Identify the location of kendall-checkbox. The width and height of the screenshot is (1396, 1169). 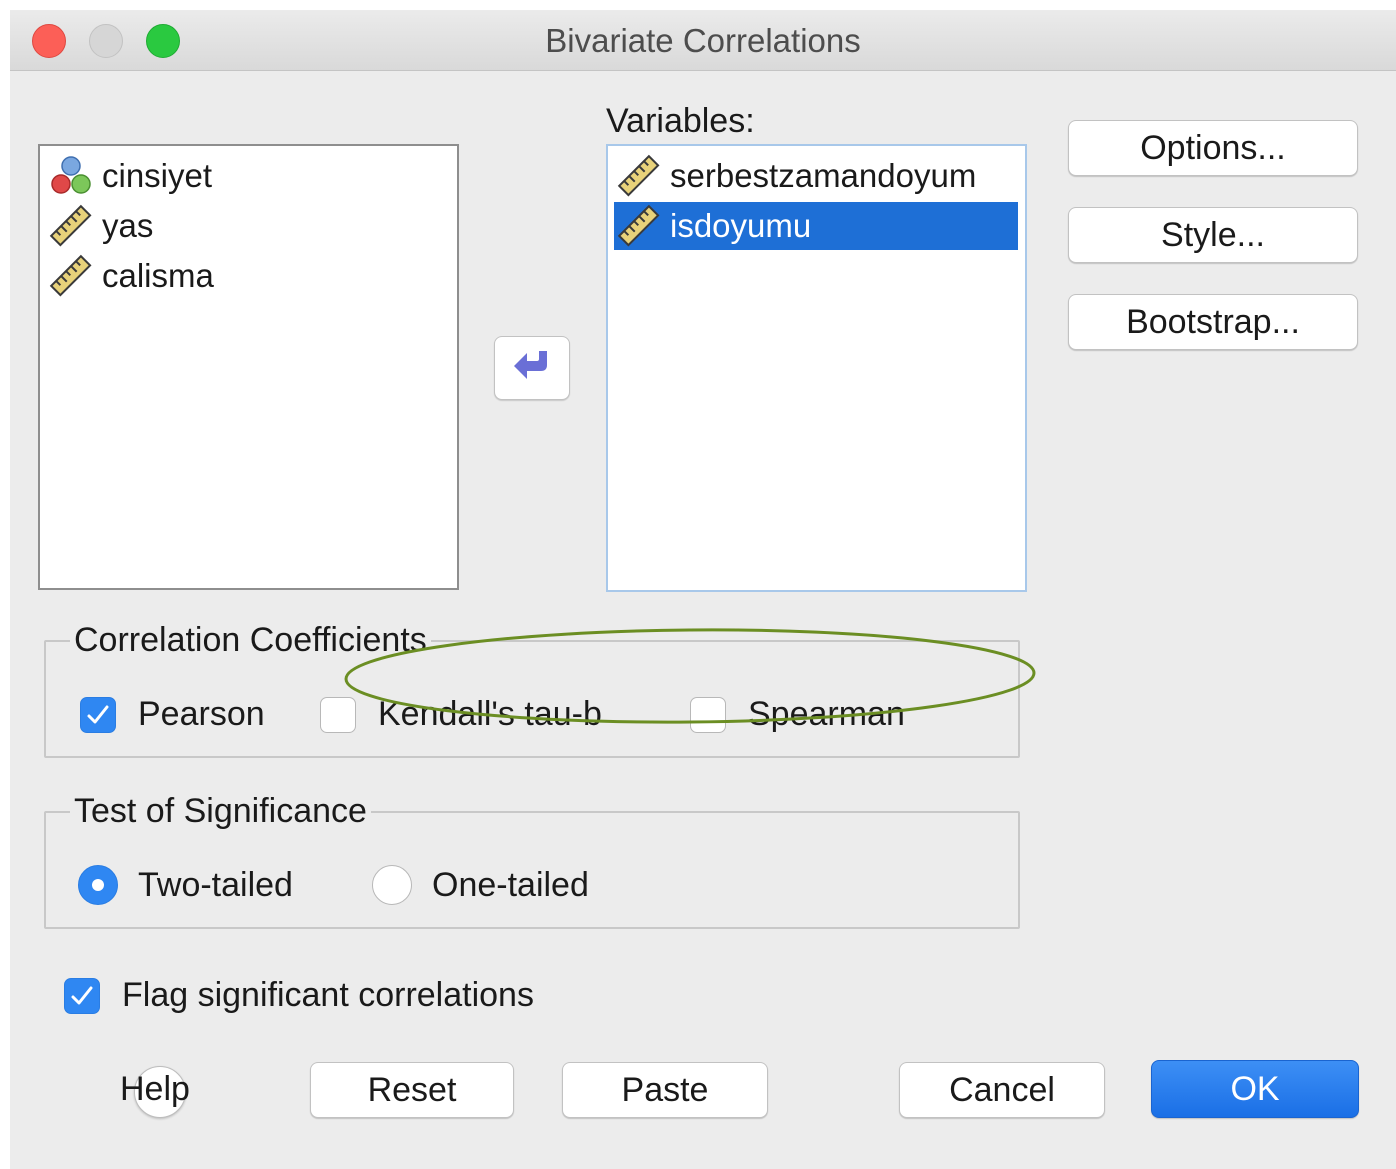
(338, 714).